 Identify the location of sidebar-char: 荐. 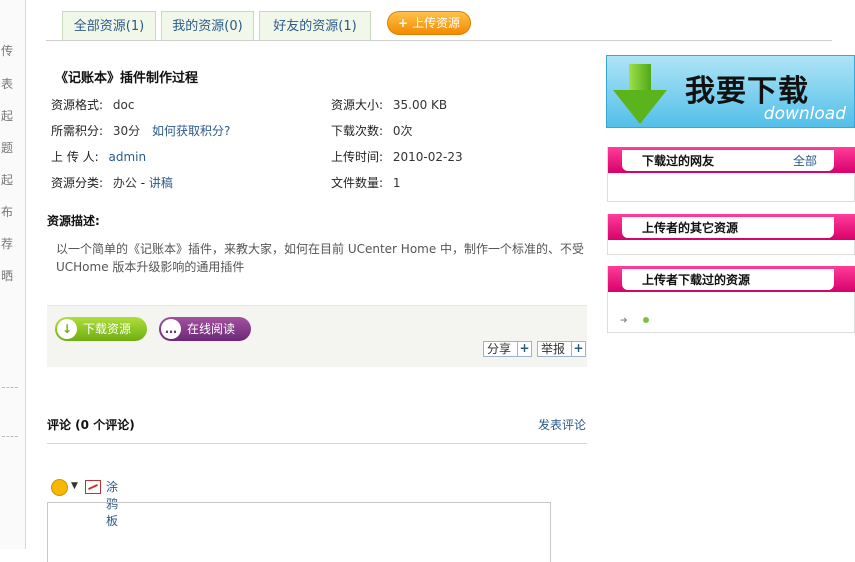
(7, 243).